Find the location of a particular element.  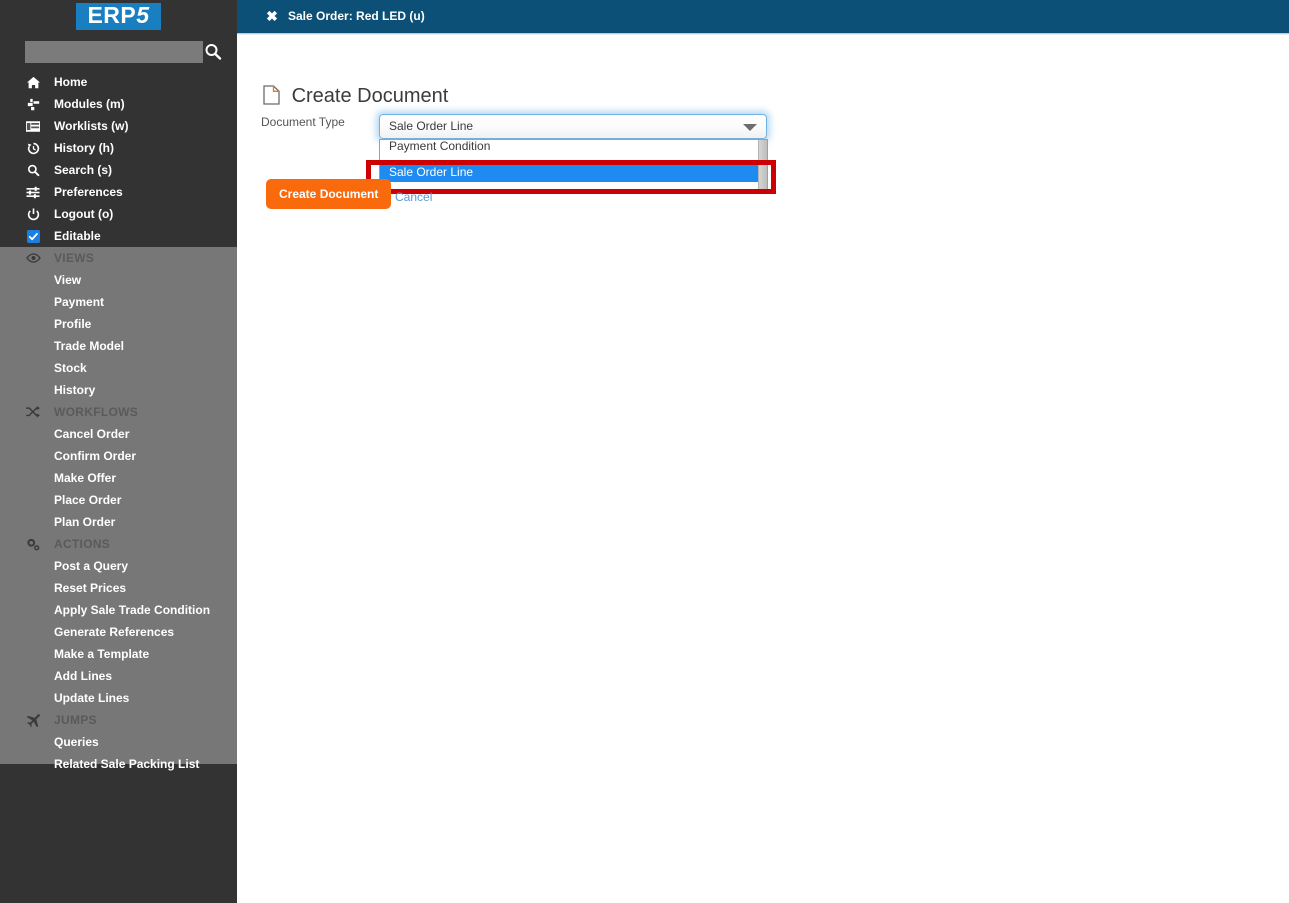

sidebar-item-apply-sale-trade-condition: Apply Sale Trade Condition is located at coordinates (118, 610).